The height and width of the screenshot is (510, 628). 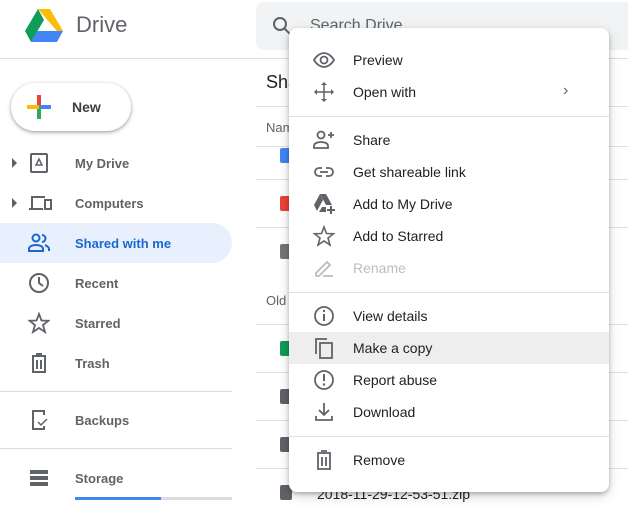 I want to click on section-older: Old, so click(x=276, y=300).